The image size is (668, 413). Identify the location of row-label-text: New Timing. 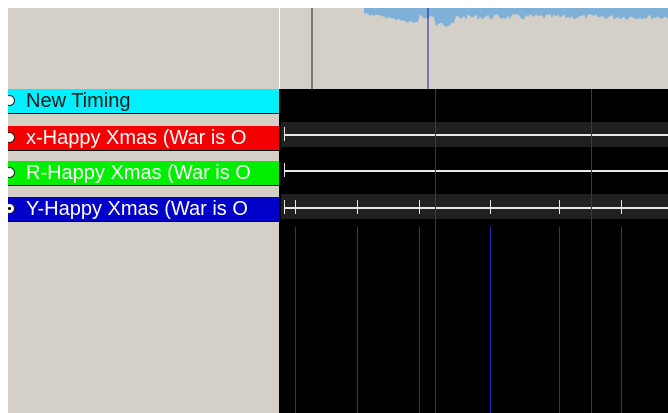
(78, 101).